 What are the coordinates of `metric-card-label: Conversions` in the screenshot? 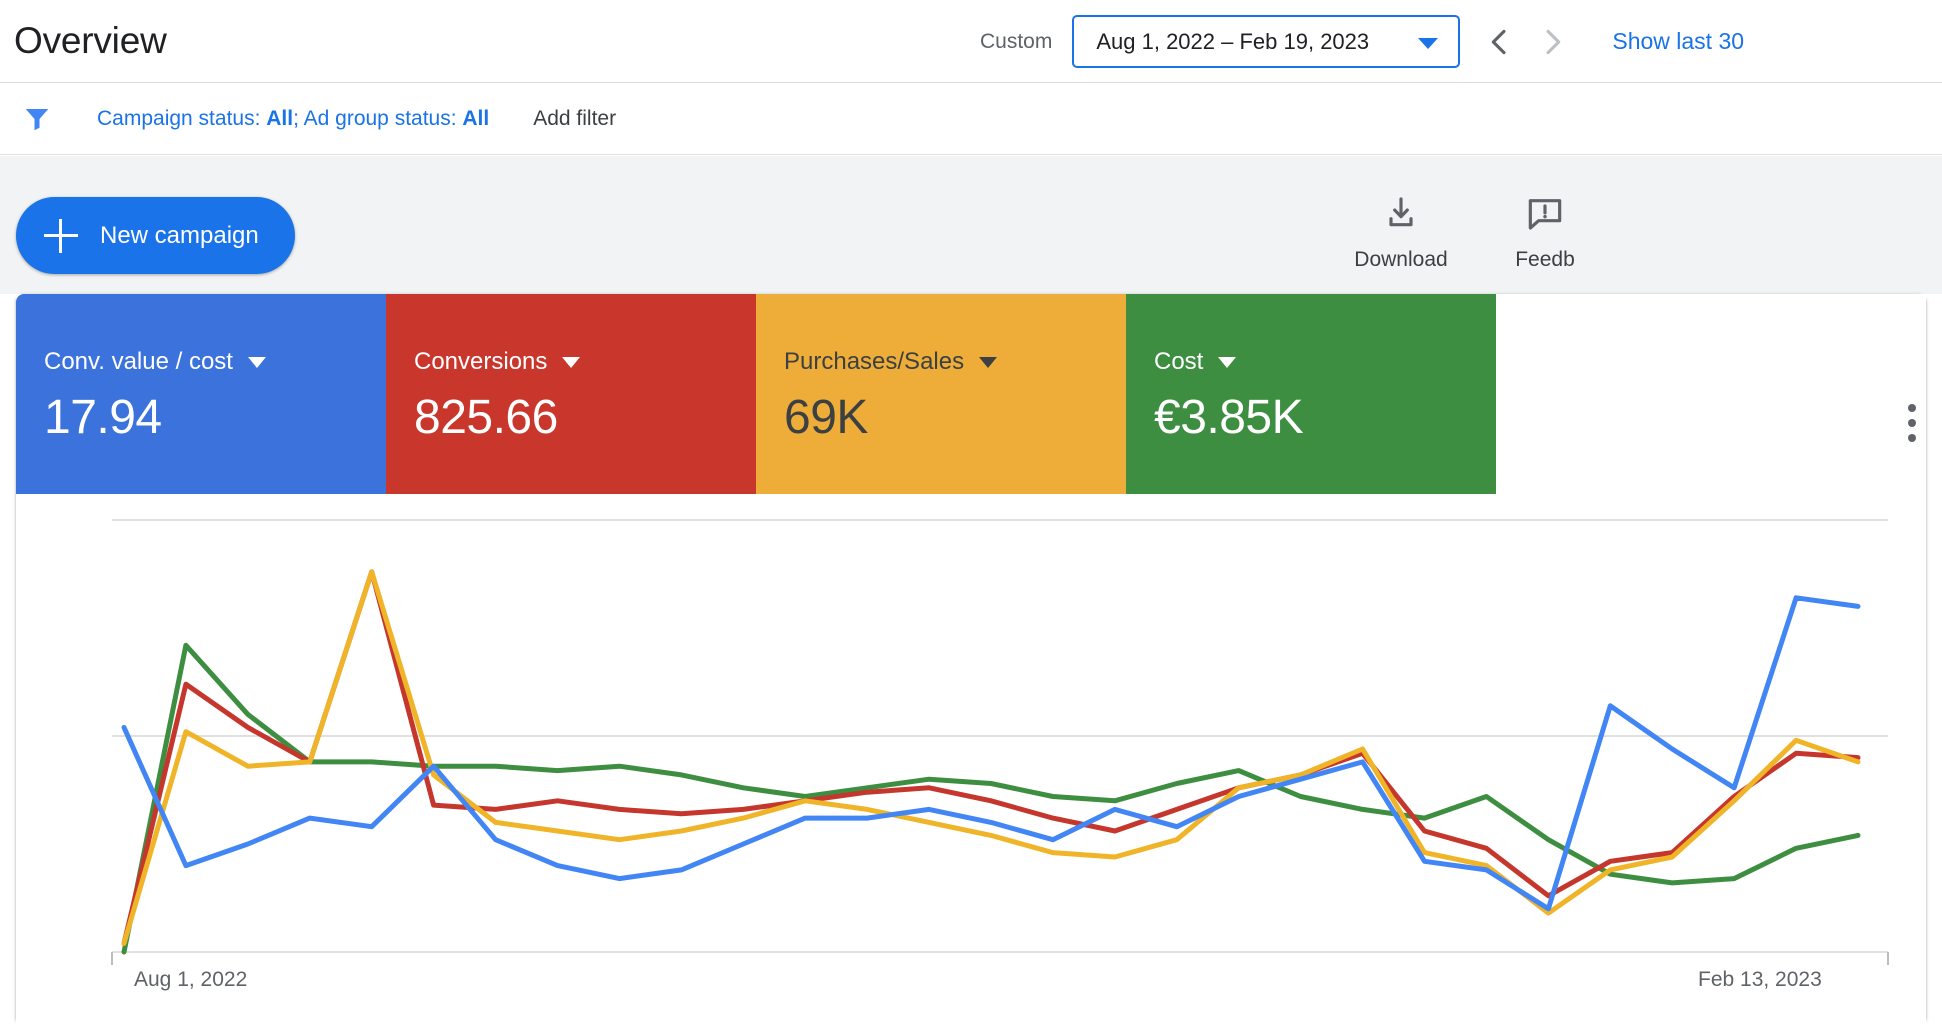 It's located at (585, 362).